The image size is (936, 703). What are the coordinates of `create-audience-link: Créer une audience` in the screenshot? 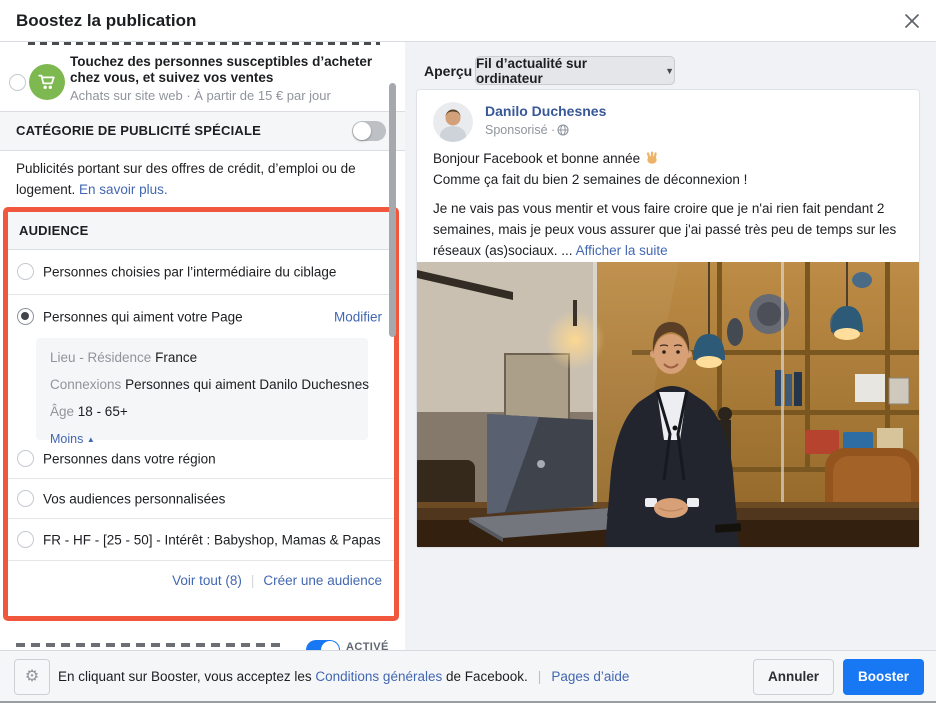 It's located at (322, 580).